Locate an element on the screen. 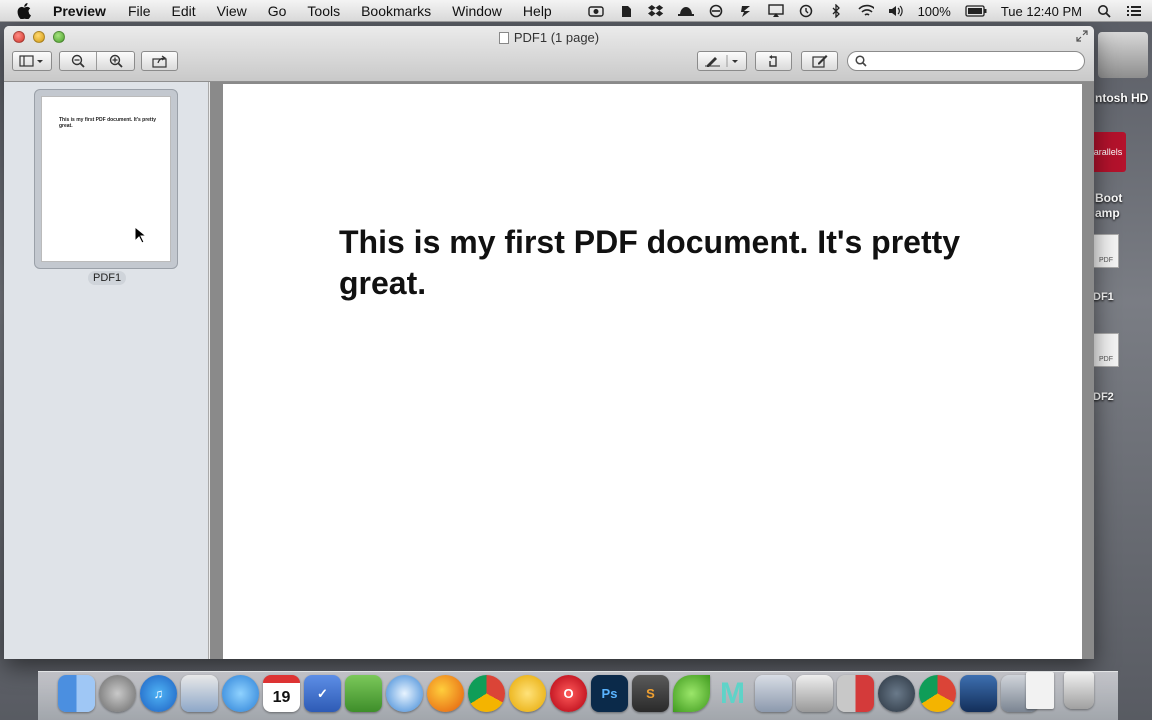  opera-icon: O is located at coordinates (568, 693).